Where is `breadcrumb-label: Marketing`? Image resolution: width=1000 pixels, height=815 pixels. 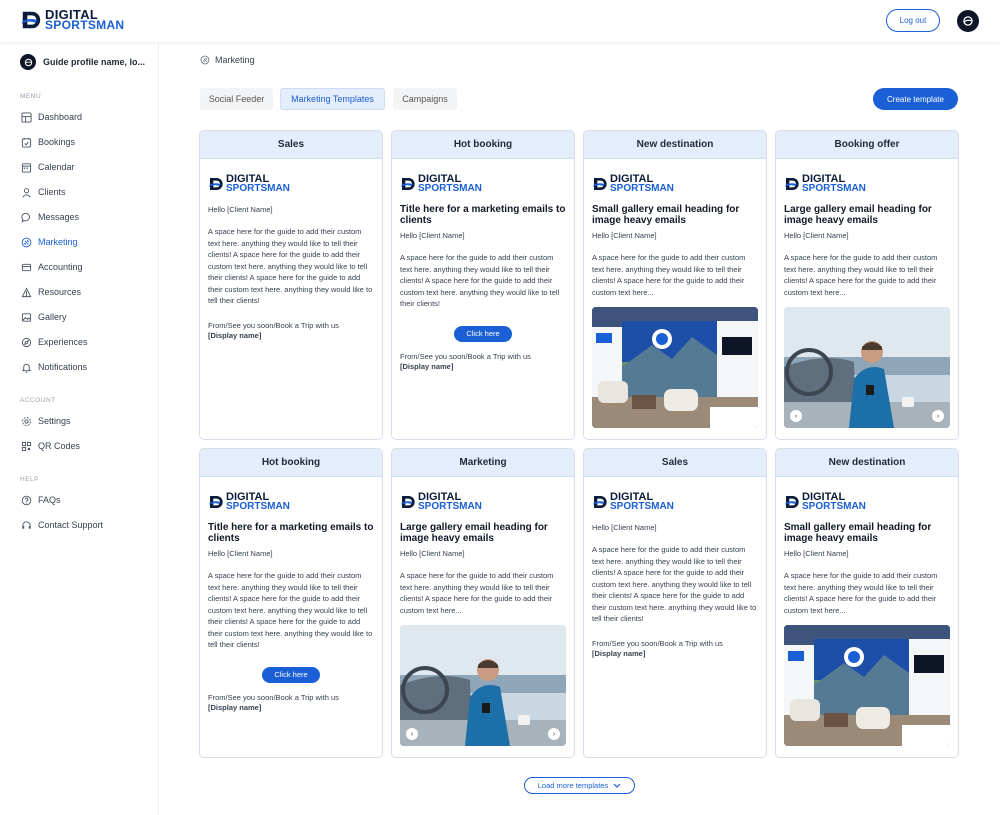 breadcrumb-label: Marketing is located at coordinates (235, 60).